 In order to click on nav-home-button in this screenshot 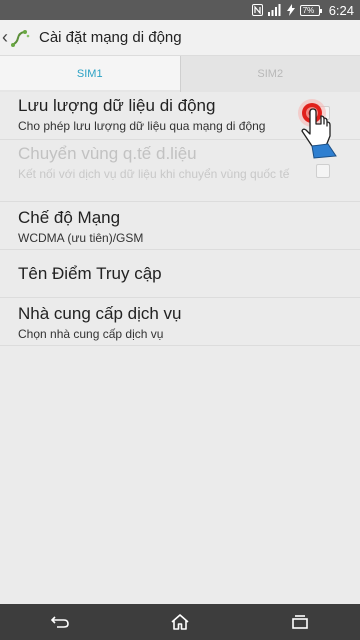, I will do `click(180, 622)`.